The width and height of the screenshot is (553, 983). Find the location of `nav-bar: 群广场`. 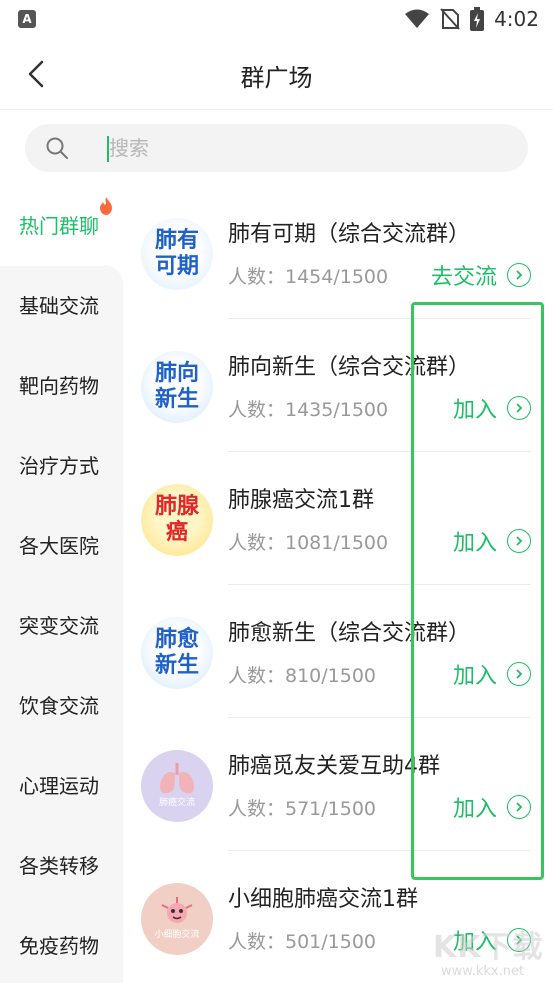

nav-bar: 群广场 is located at coordinates (276, 74).